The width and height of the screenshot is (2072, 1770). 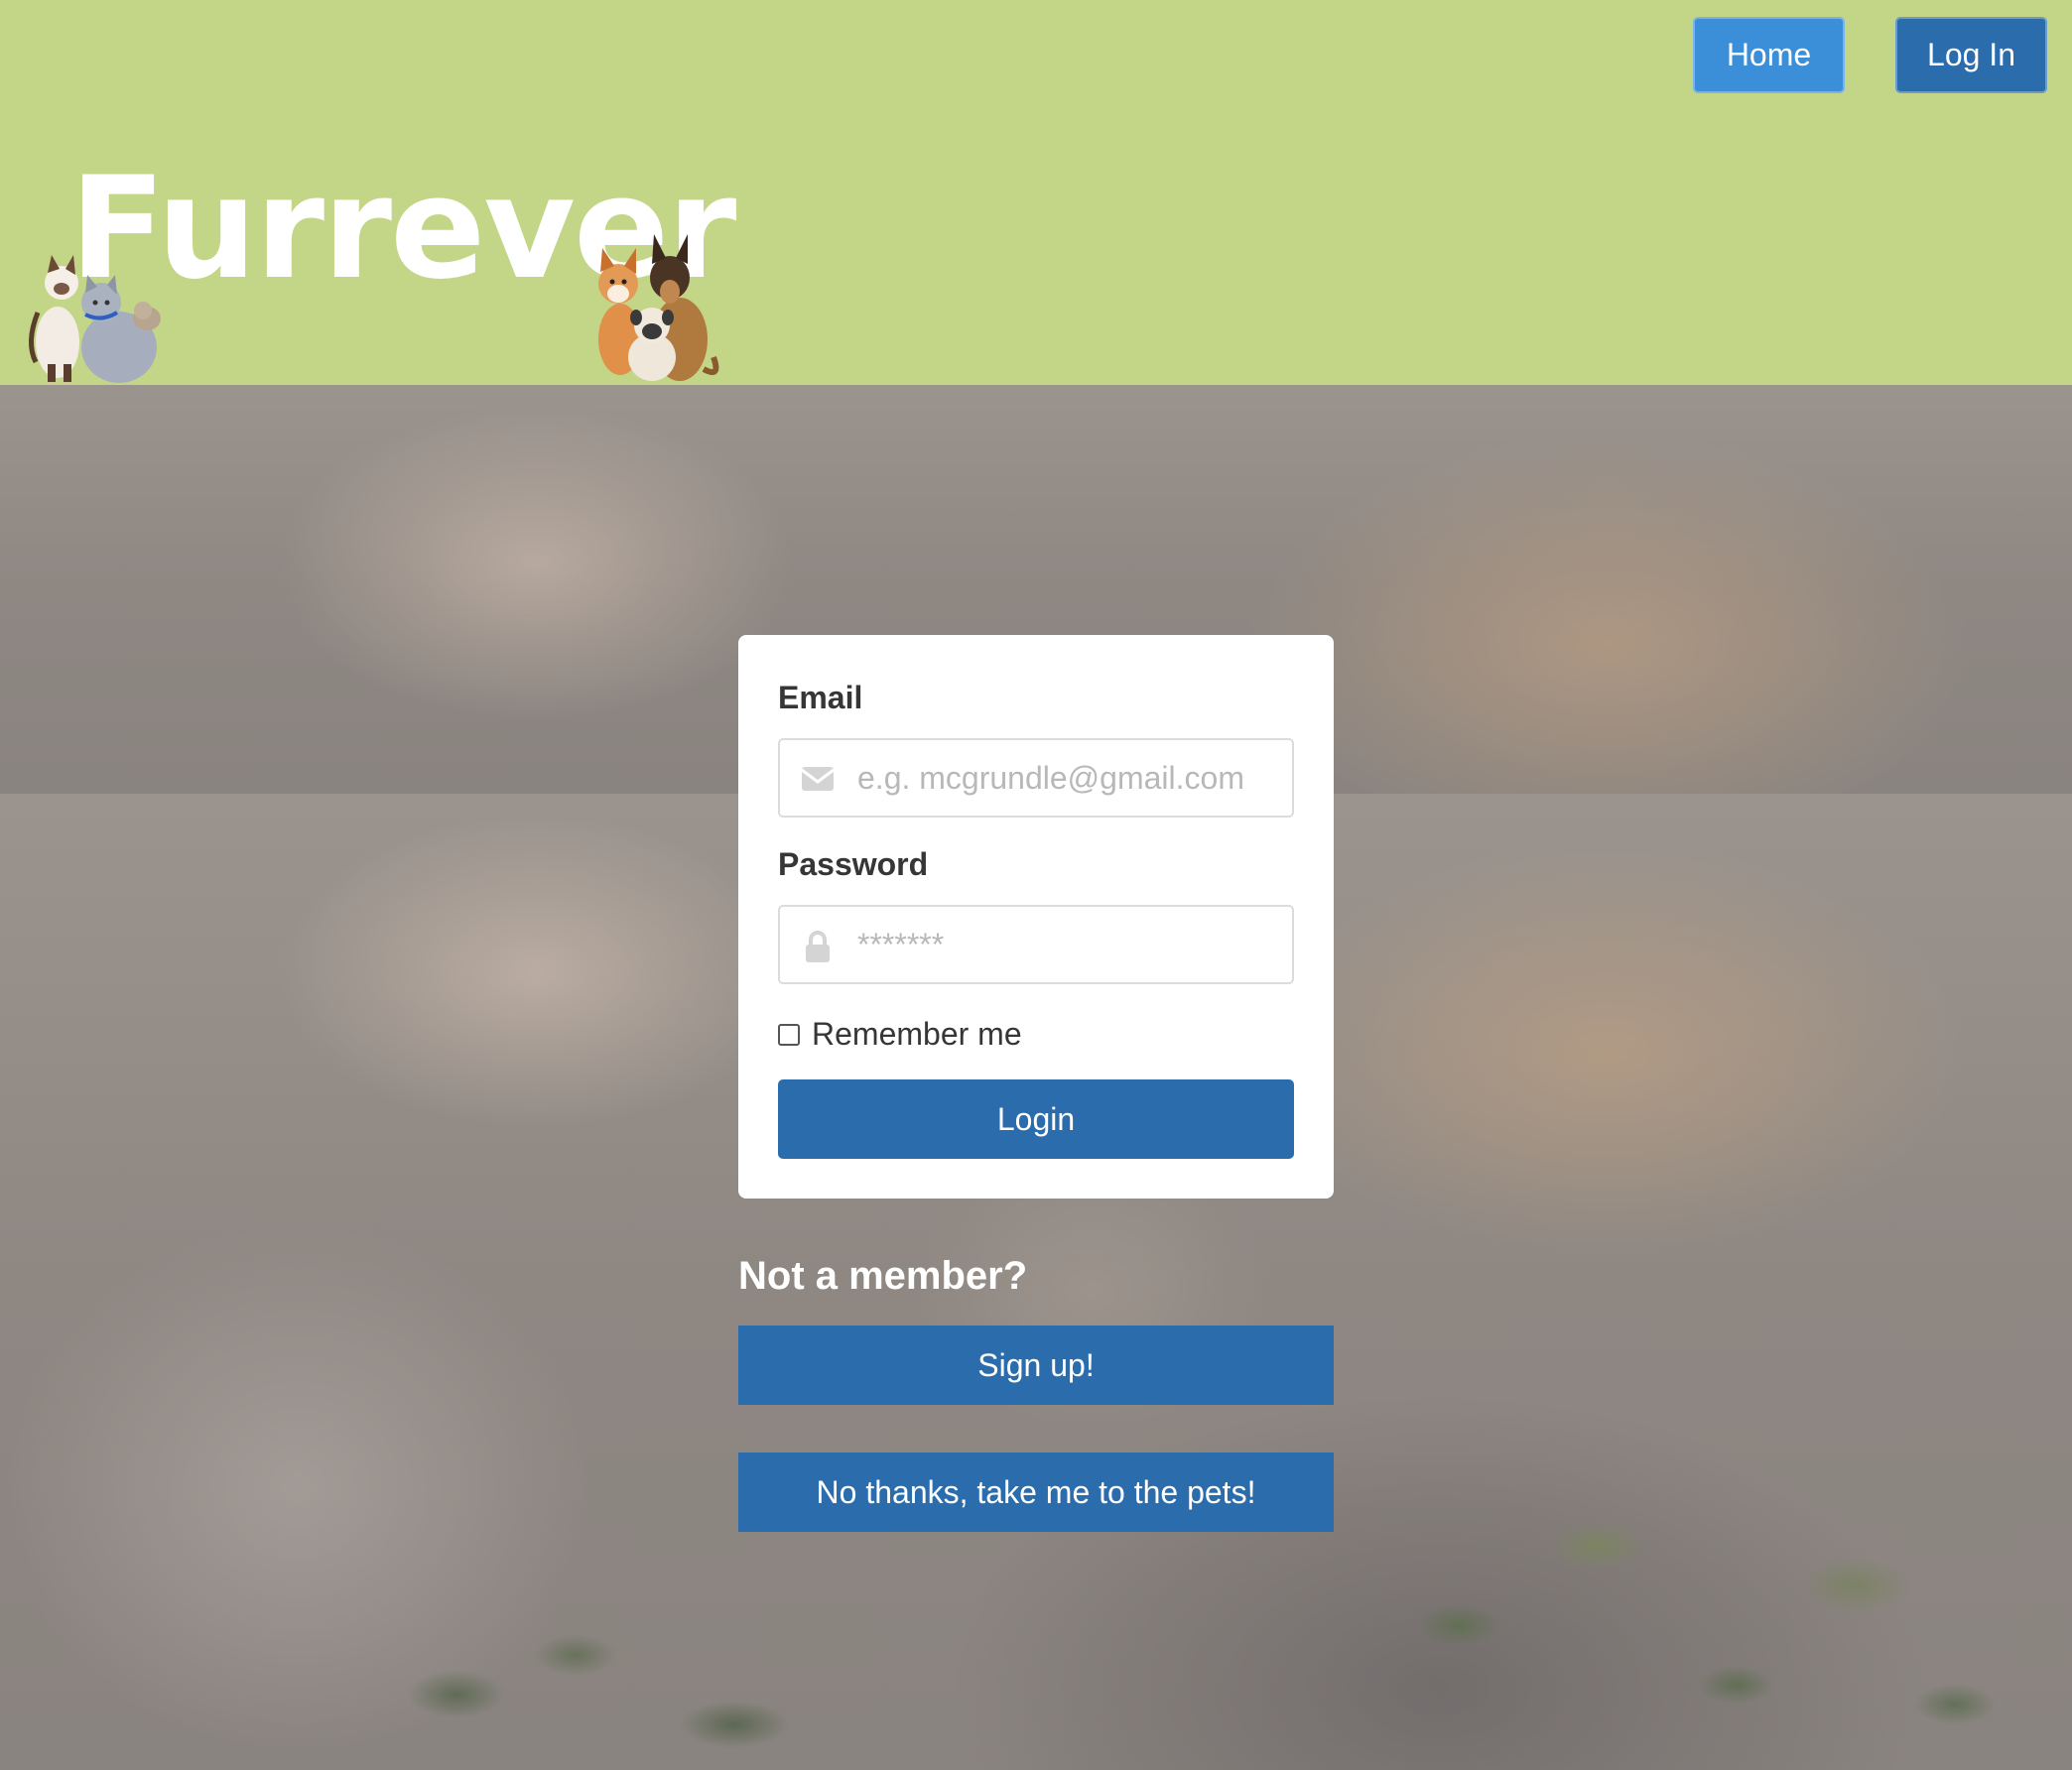 I want to click on dogs-illustration, so click(x=658, y=307).